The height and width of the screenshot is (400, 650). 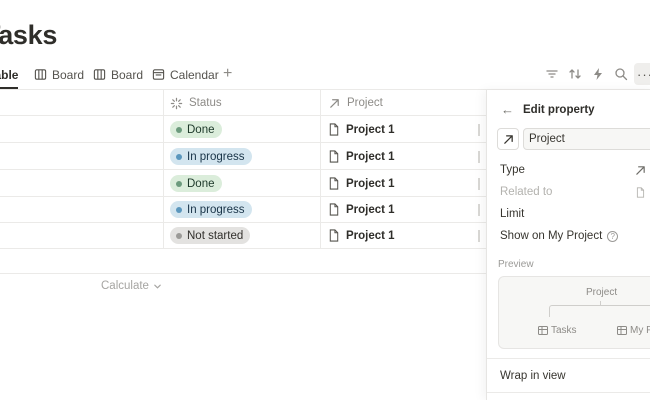 I want to click on limit-label: Limit, so click(x=512, y=214).